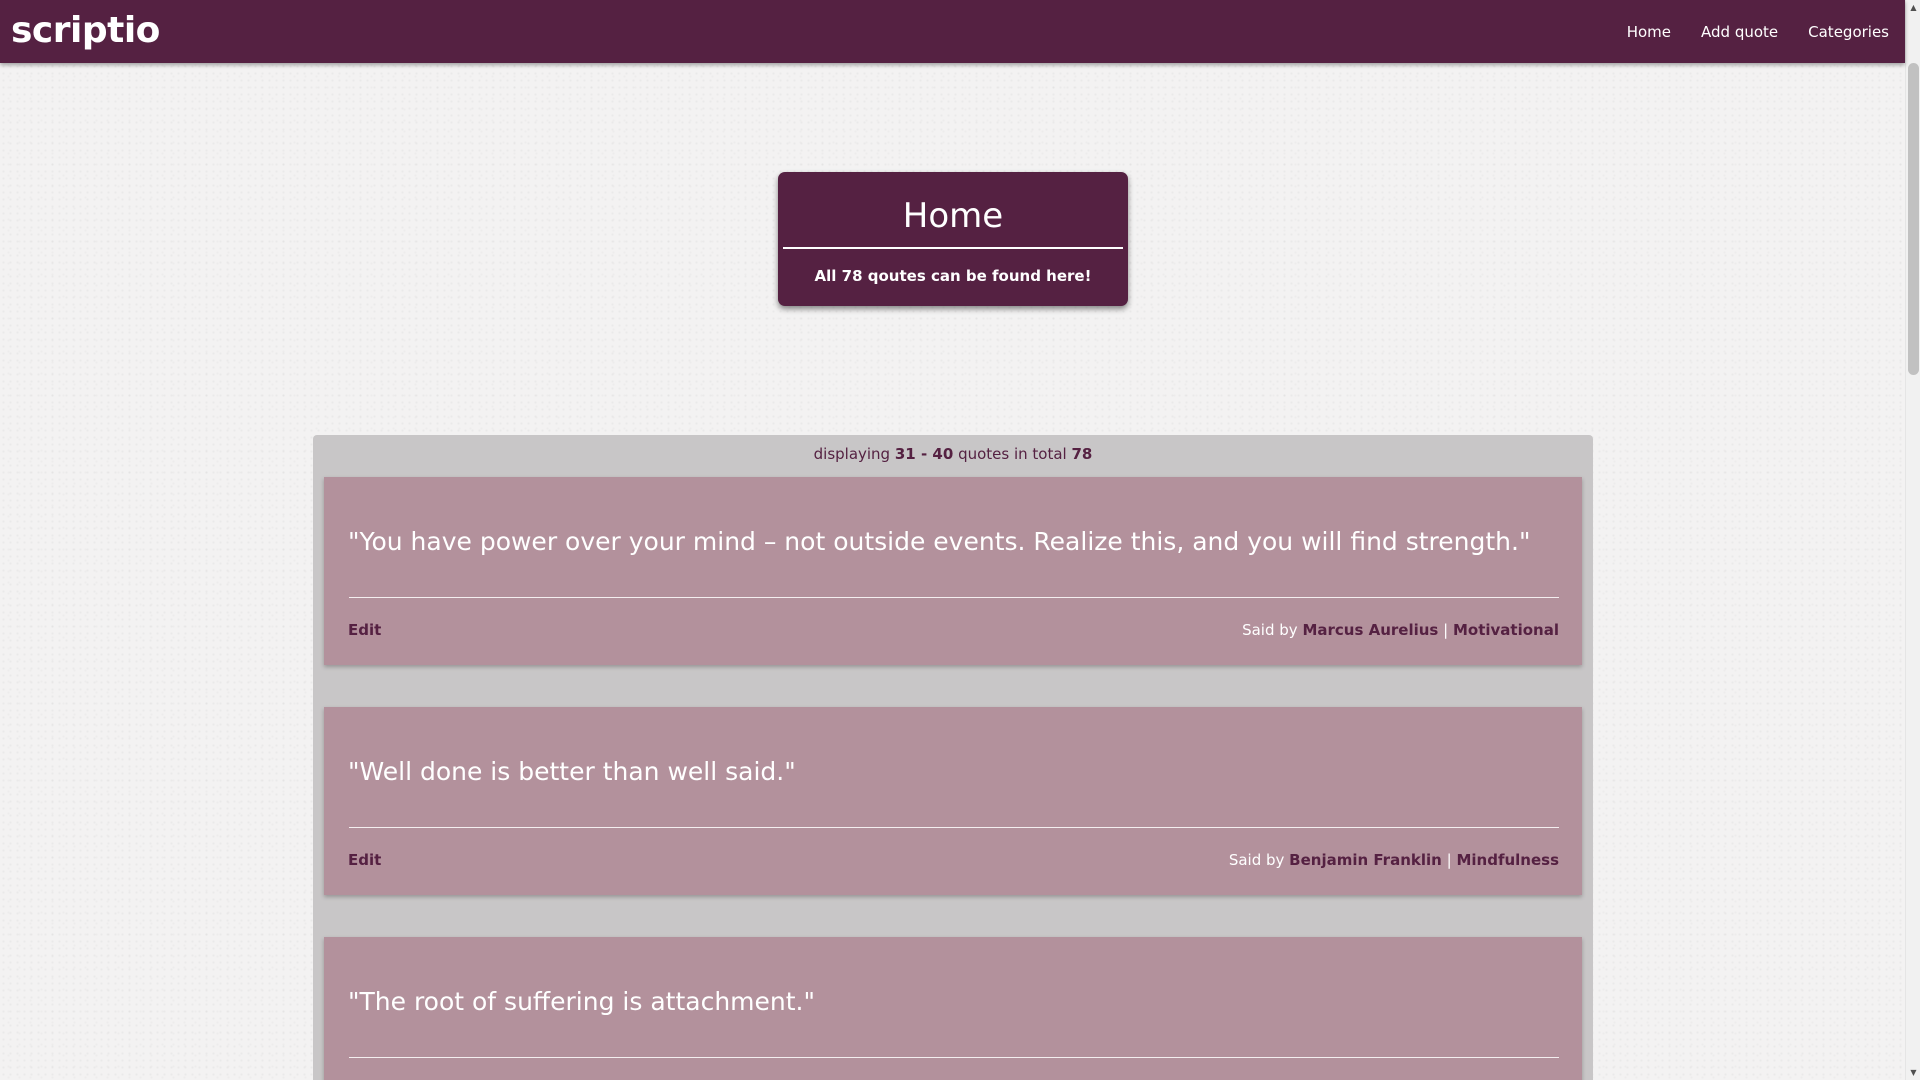  Describe the element at coordinates (1739, 32) in the screenshot. I see `nav-add-quote-link: Add quote` at that location.